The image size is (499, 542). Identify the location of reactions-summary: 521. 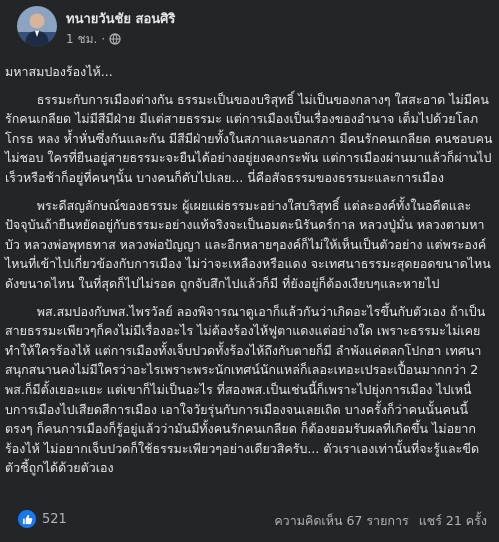
(42, 519).